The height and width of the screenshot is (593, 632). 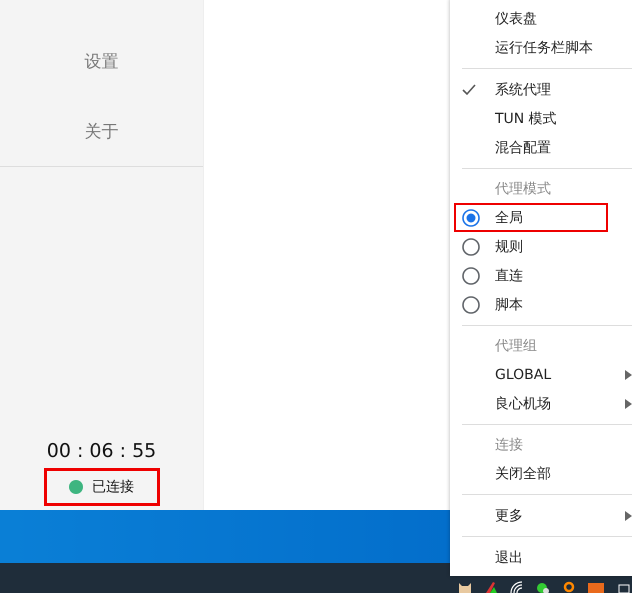 I want to click on menu-item: 关闭全部, so click(x=531, y=473).